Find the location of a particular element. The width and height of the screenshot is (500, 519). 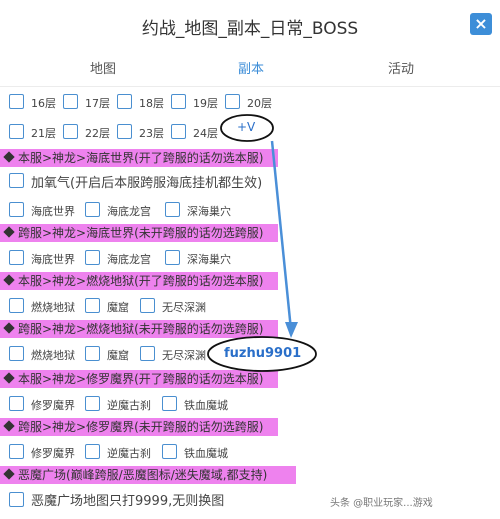

floor-24-checkbox is located at coordinates (178, 131).